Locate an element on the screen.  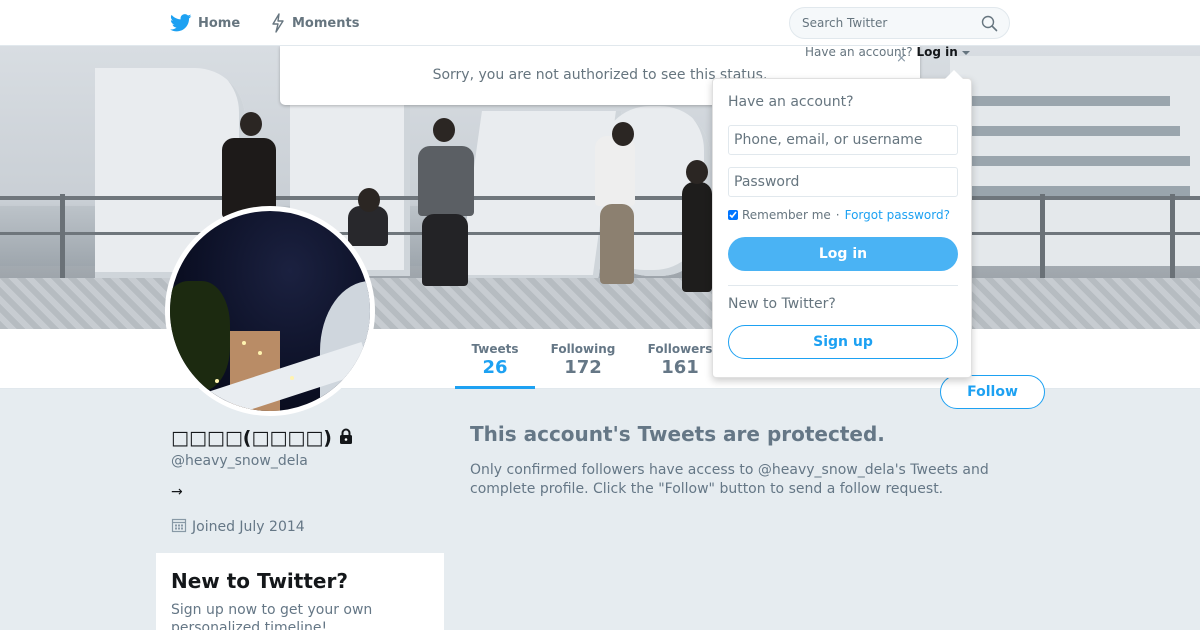
following-stat: Following 172 is located at coordinates (583, 359).